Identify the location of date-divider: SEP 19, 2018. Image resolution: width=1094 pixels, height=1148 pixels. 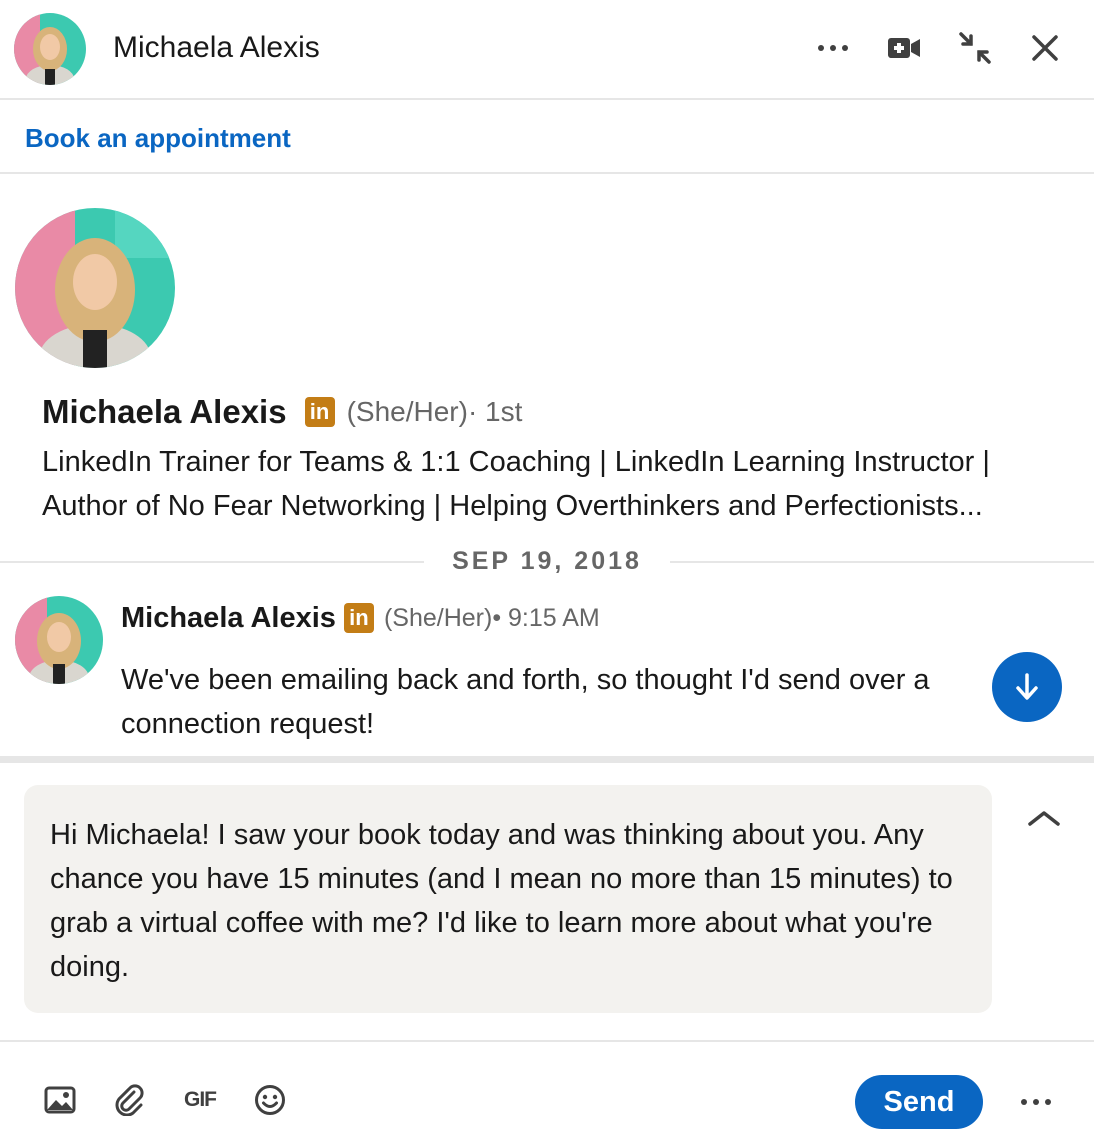
(547, 561).